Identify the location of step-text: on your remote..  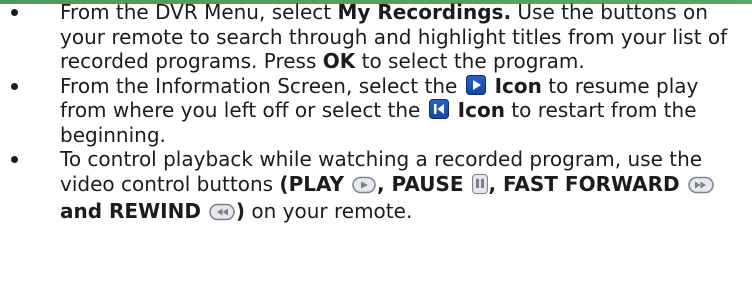
(329, 211).